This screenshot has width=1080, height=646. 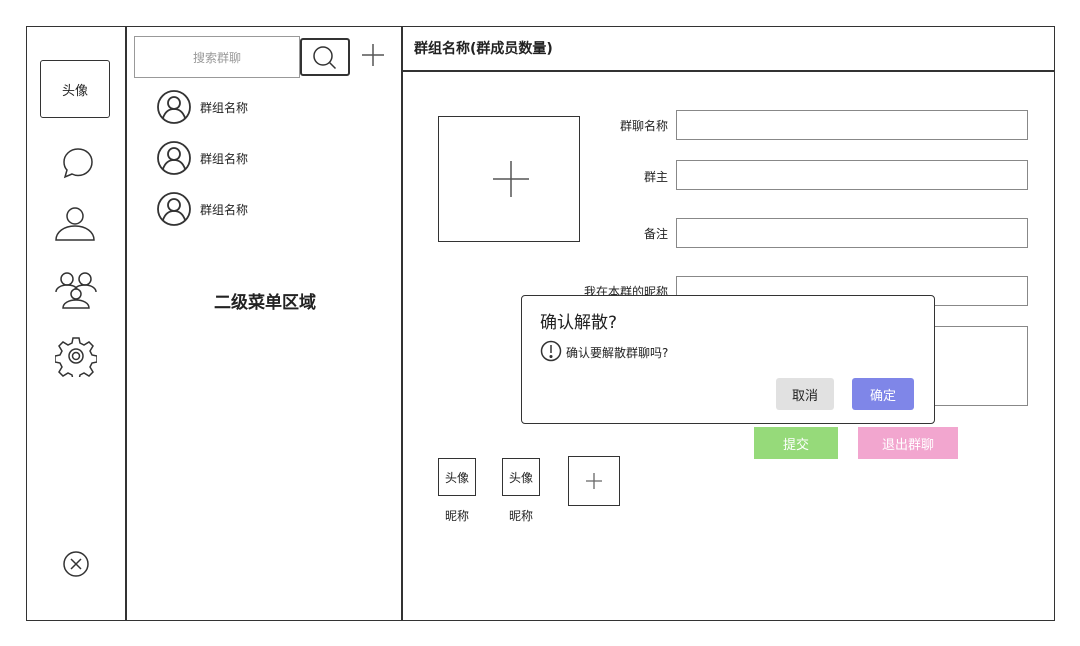 I want to click on close-icon, so click(x=76, y=564).